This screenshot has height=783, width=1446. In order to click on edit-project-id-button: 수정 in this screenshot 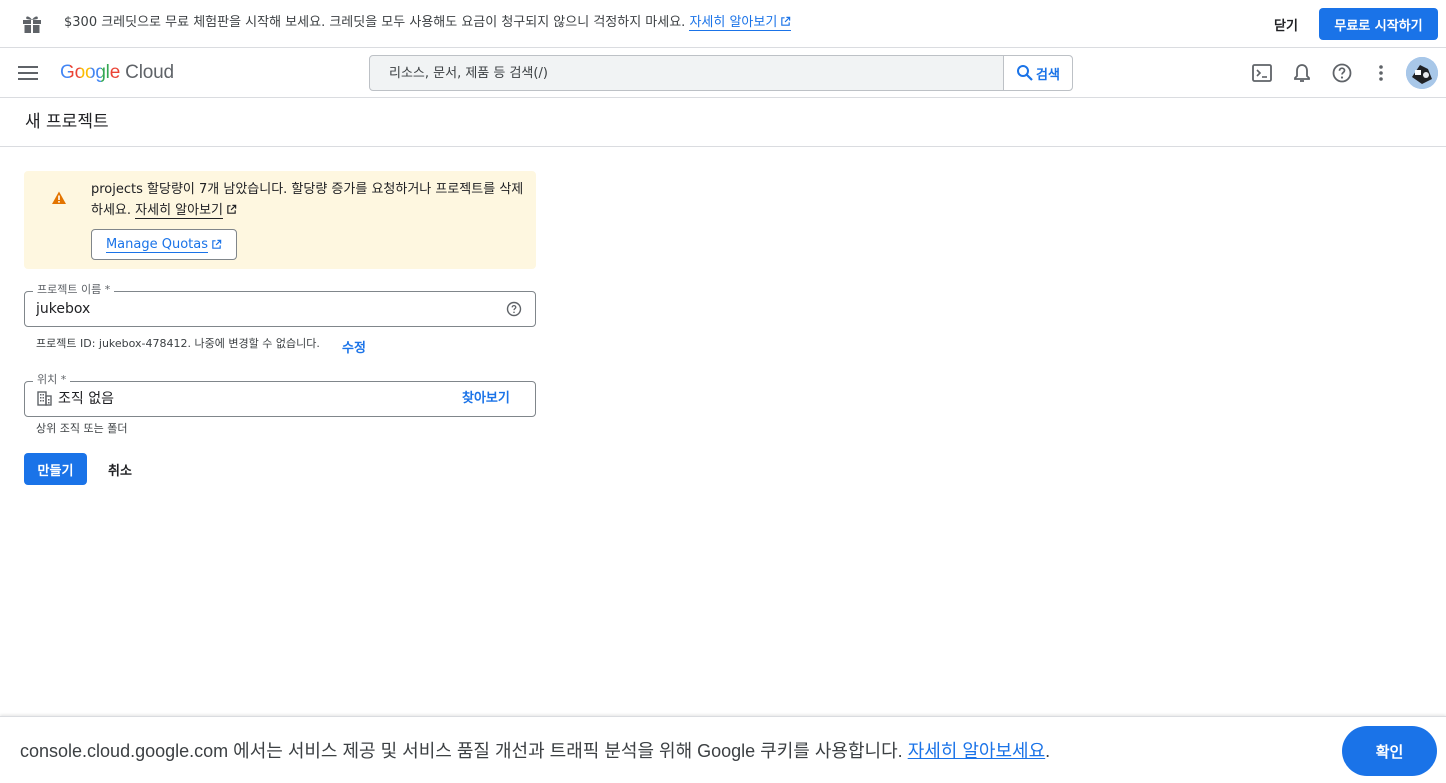, I will do `click(354, 346)`.